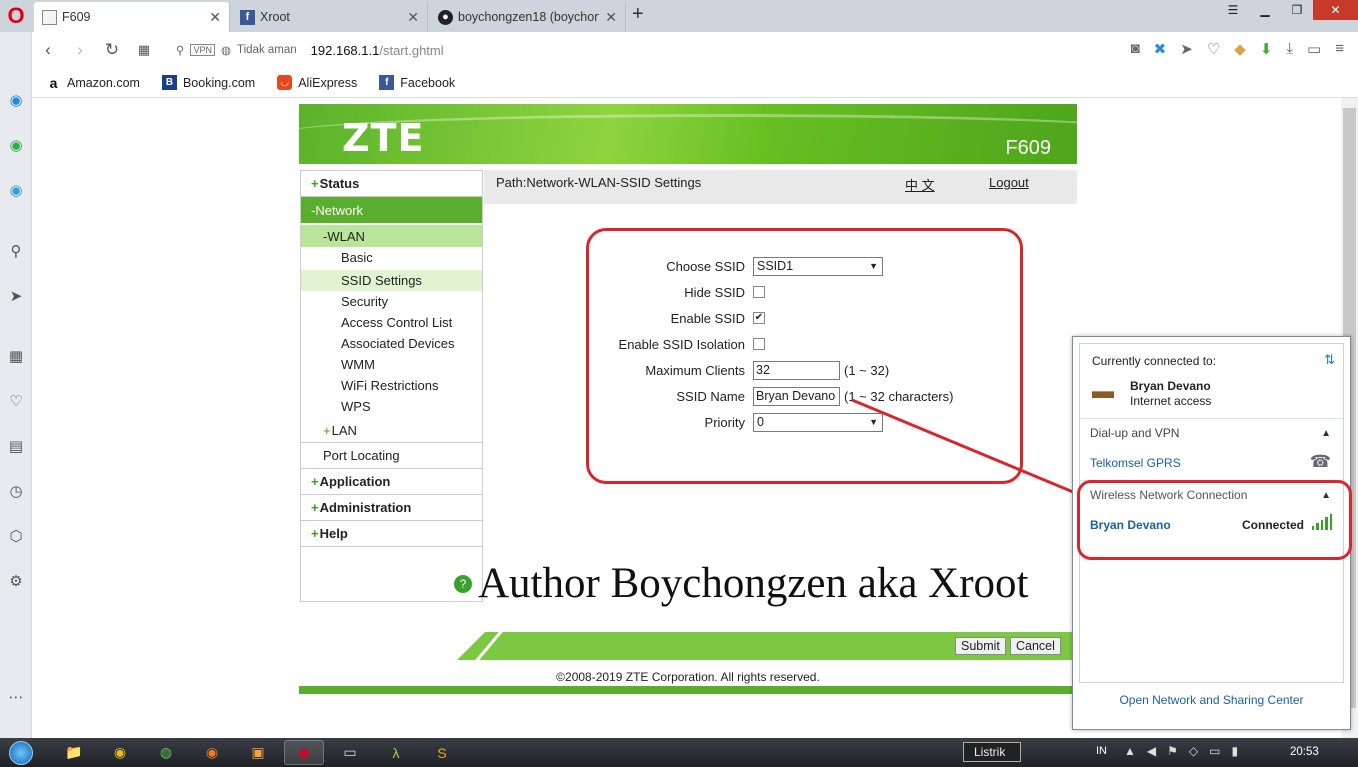  What do you see at coordinates (21, 752) in the screenshot?
I see `start-button` at bounding box center [21, 752].